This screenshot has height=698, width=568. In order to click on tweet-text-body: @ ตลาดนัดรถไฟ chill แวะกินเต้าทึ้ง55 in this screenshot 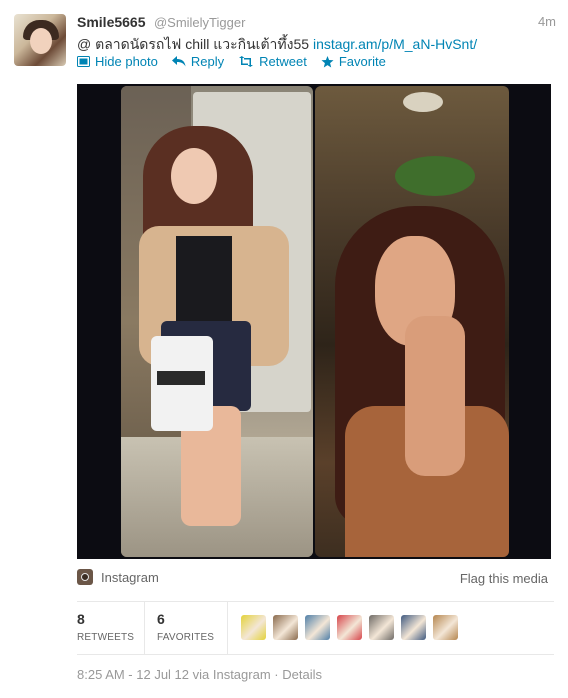, I will do `click(193, 44)`.